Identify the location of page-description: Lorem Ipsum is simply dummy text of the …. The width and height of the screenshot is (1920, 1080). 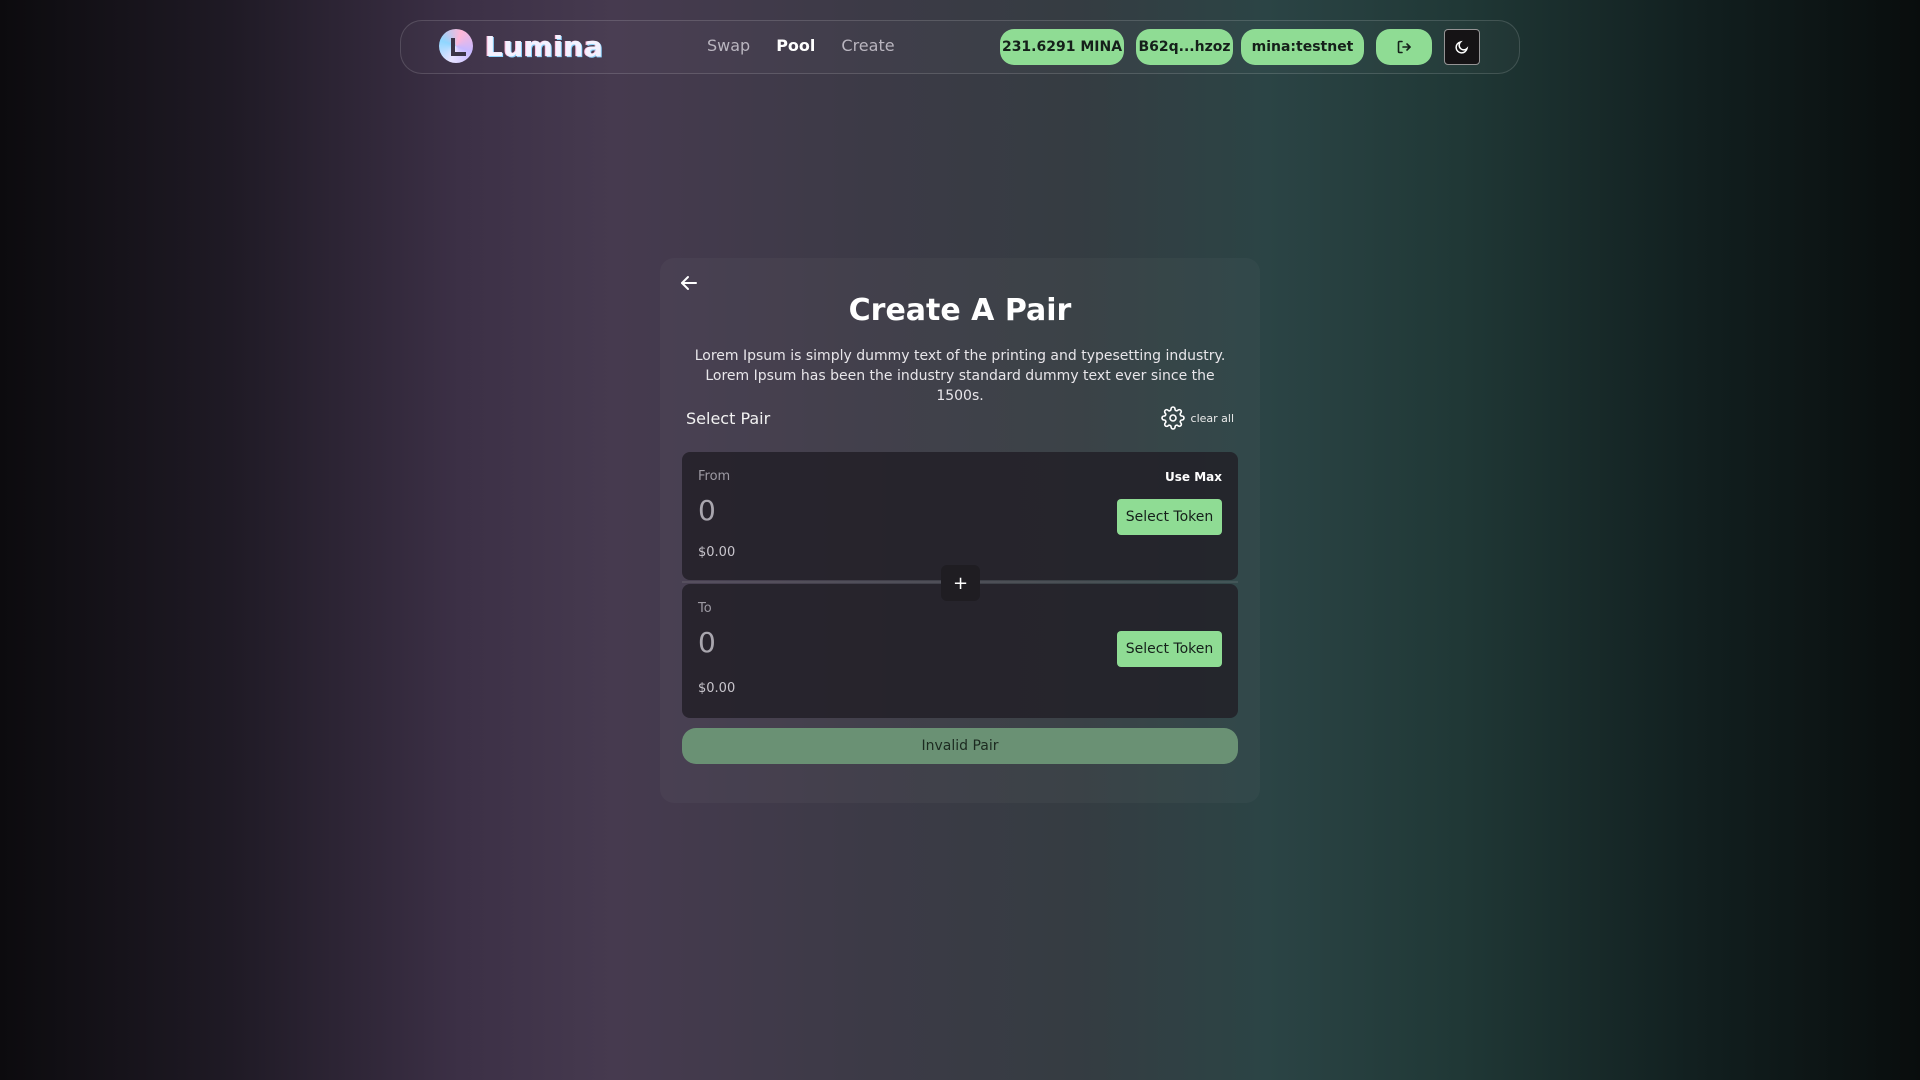
(960, 376).